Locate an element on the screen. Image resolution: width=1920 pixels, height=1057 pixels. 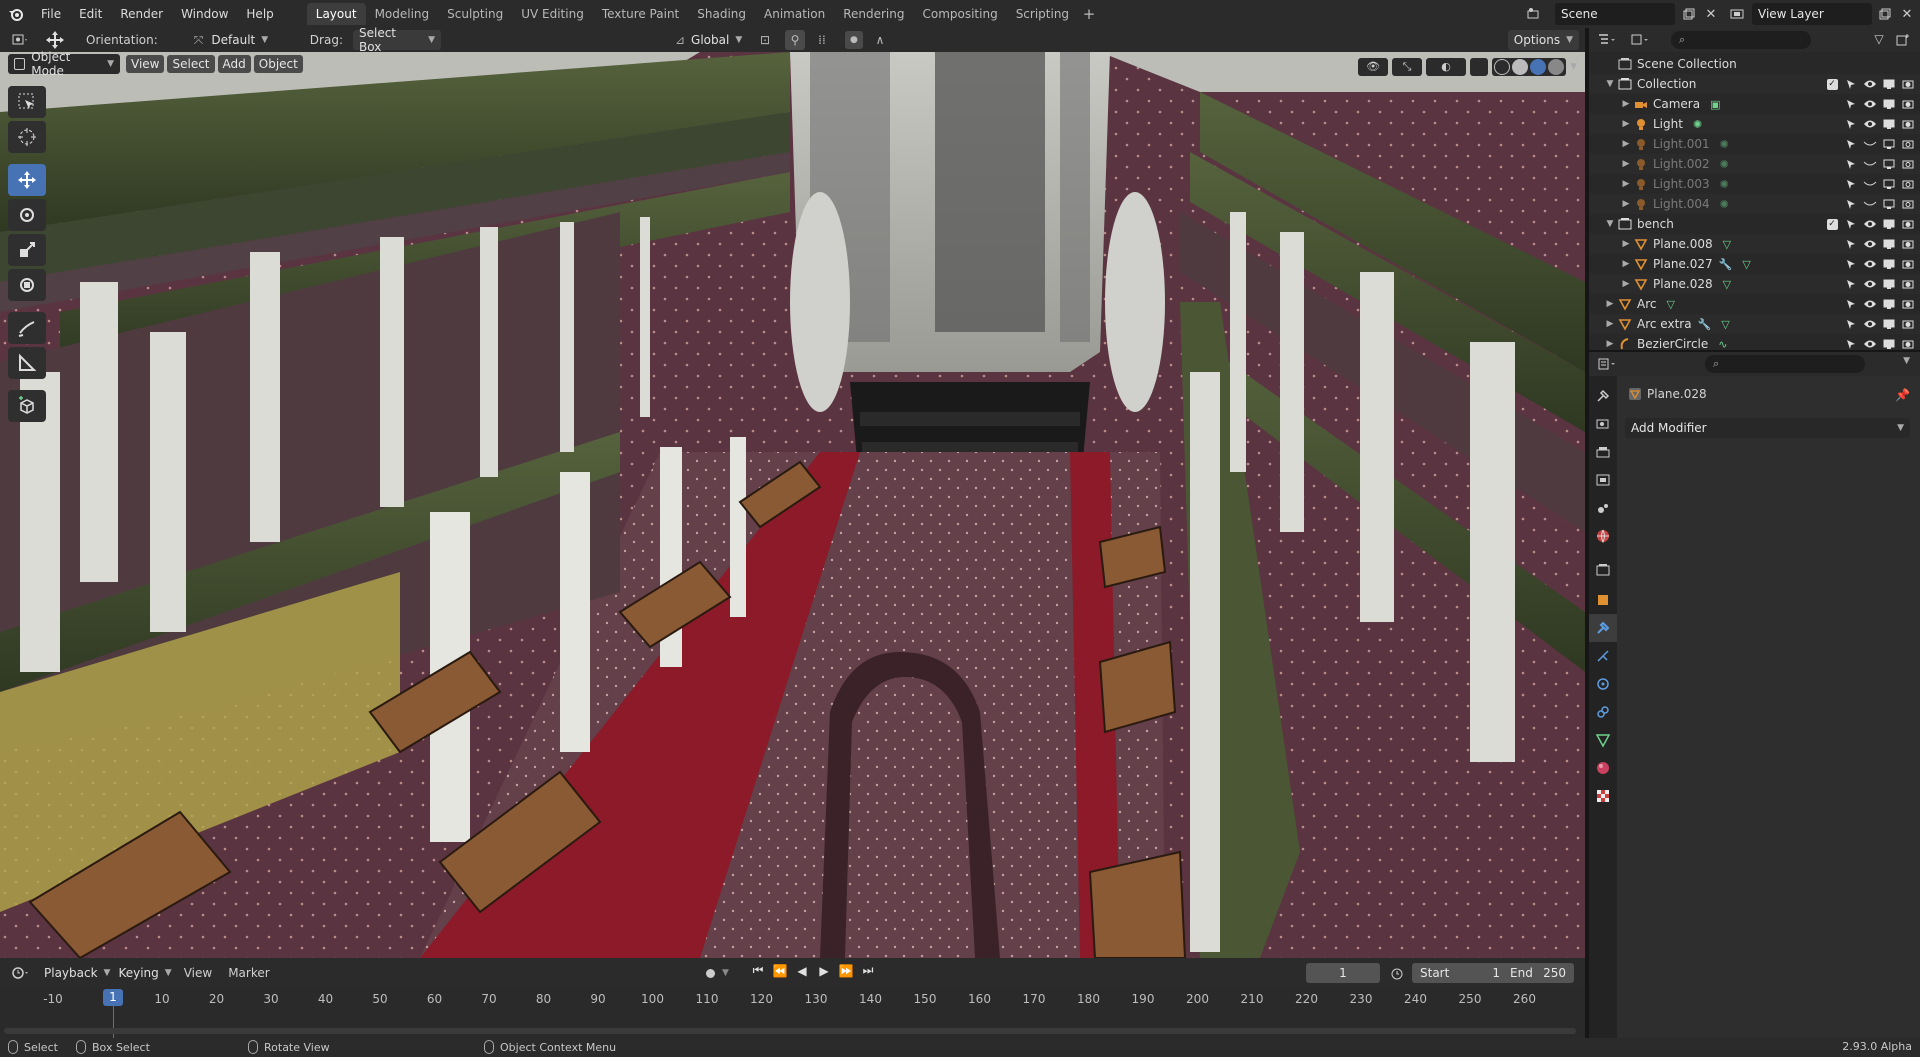
tab-shading: Shading is located at coordinates (721, 14).